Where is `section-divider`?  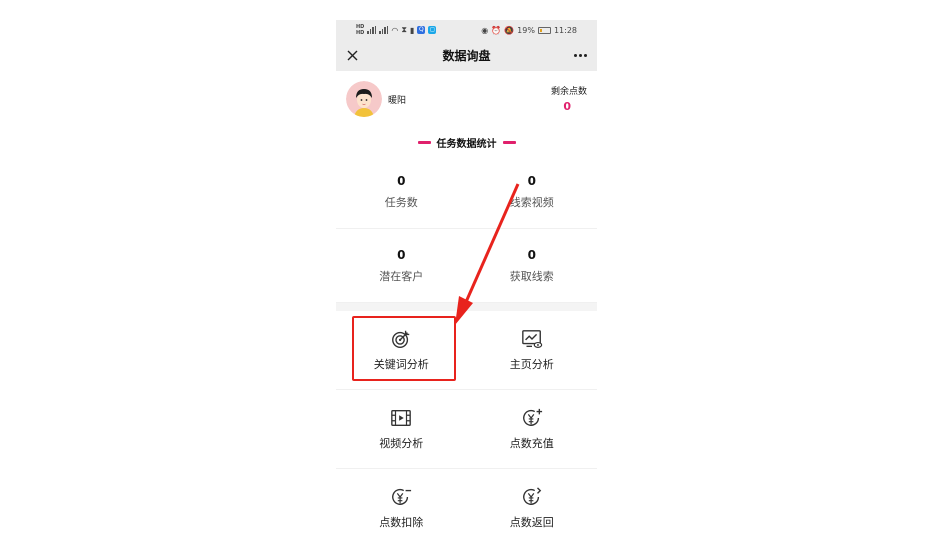 section-divider is located at coordinates (466, 307).